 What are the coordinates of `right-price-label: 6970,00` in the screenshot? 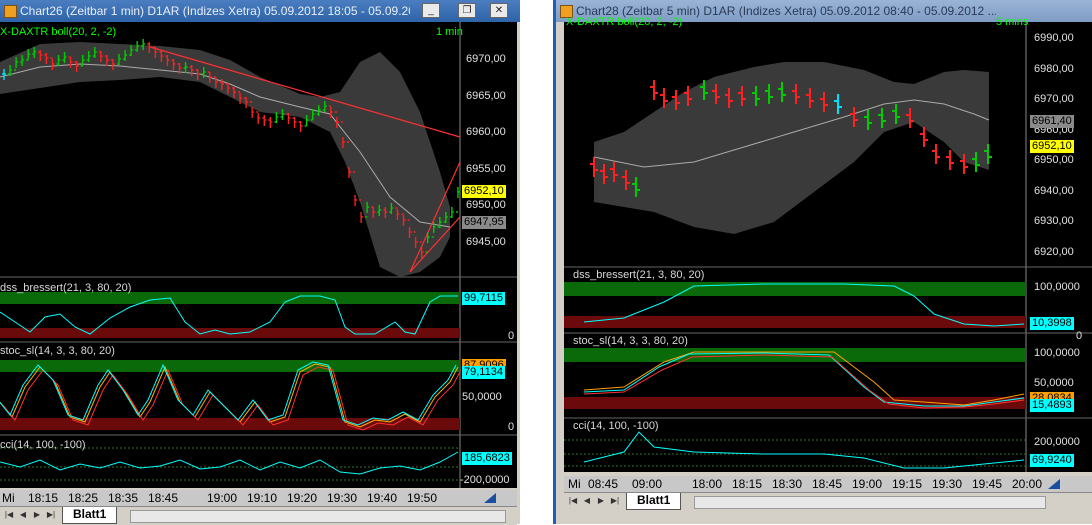 It's located at (1054, 99).